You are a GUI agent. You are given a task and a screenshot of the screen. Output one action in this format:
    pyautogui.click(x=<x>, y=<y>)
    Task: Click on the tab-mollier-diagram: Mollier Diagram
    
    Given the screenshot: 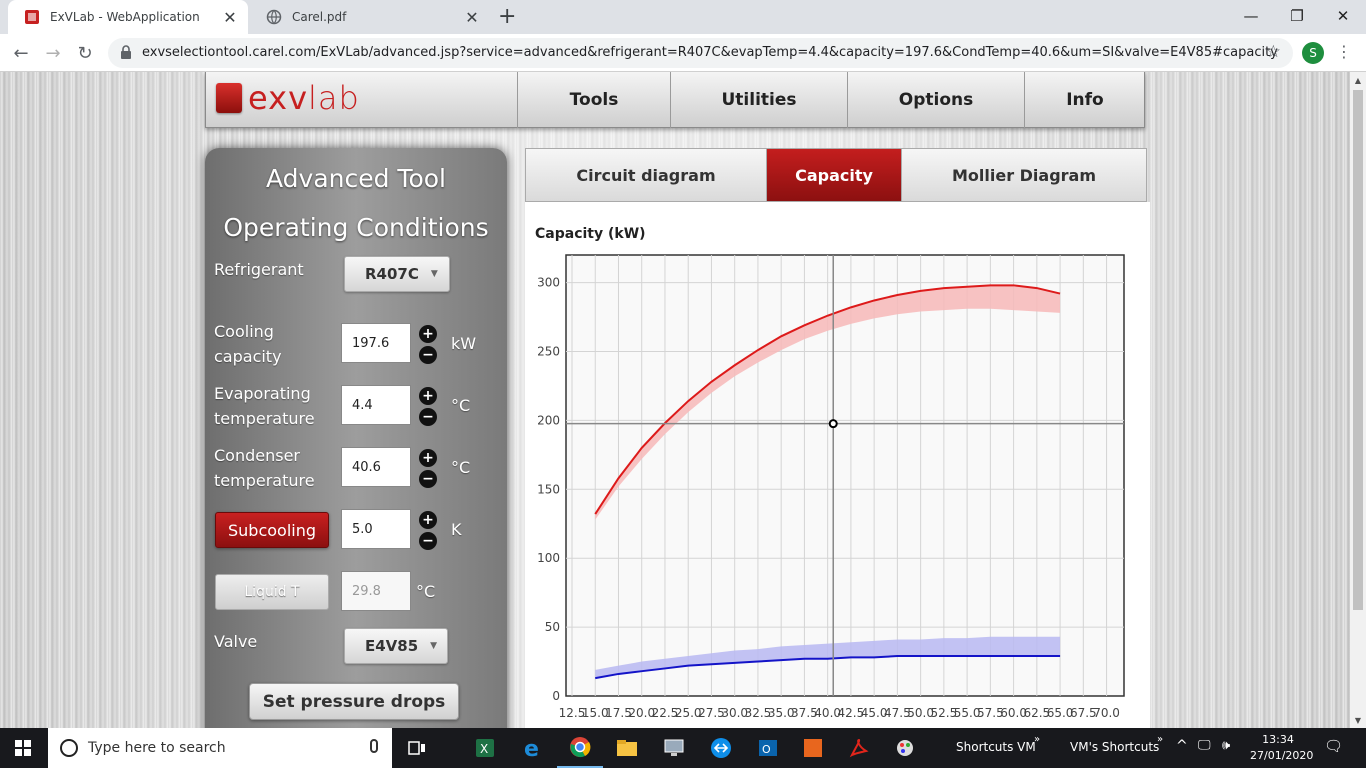 What is the action you would take?
    pyautogui.click(x=1023, y=175)
    